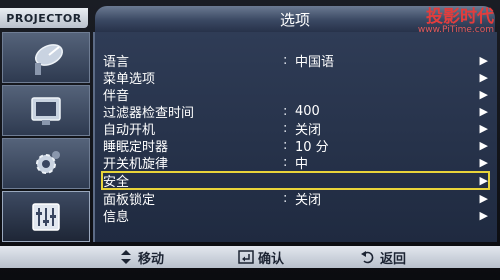 Image resolution: width=500 pixels, height=280 pixels. I want to click on menu-item-value: 关闭, so click(308, 200).